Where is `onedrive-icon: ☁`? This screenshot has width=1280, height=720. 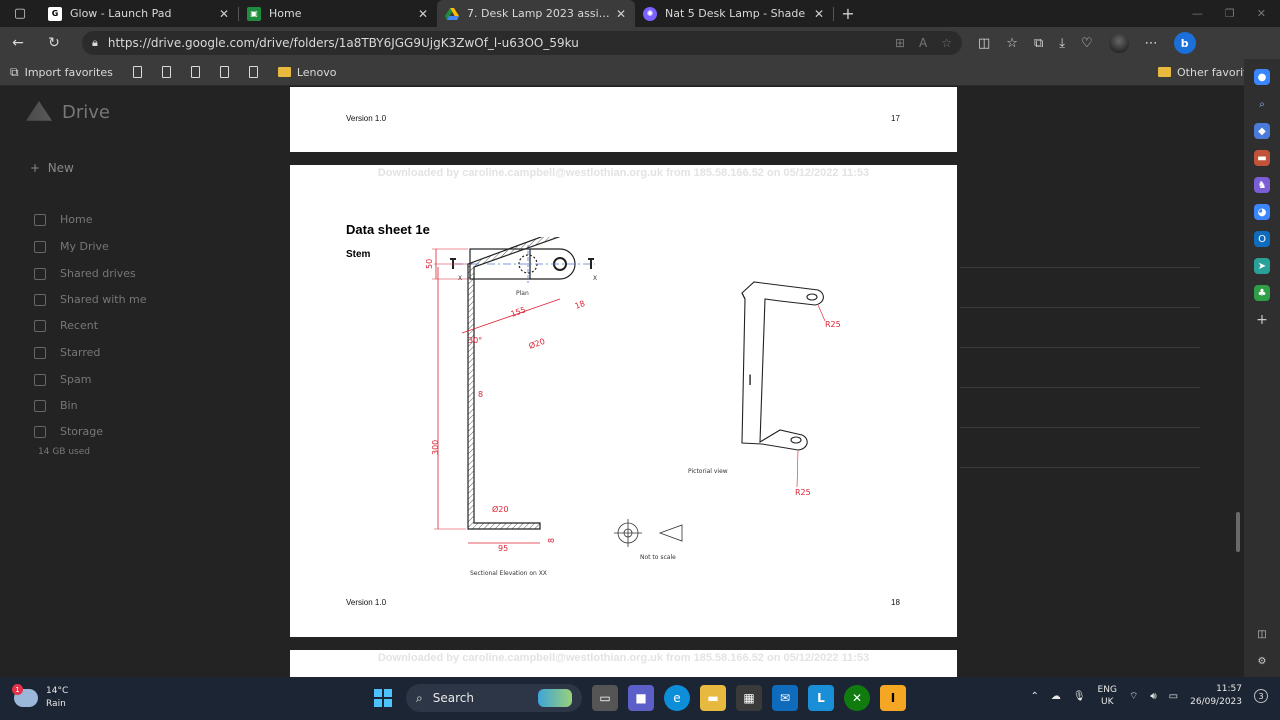 onedrive-icon: ☁ is located at coordinates (1056, 696).